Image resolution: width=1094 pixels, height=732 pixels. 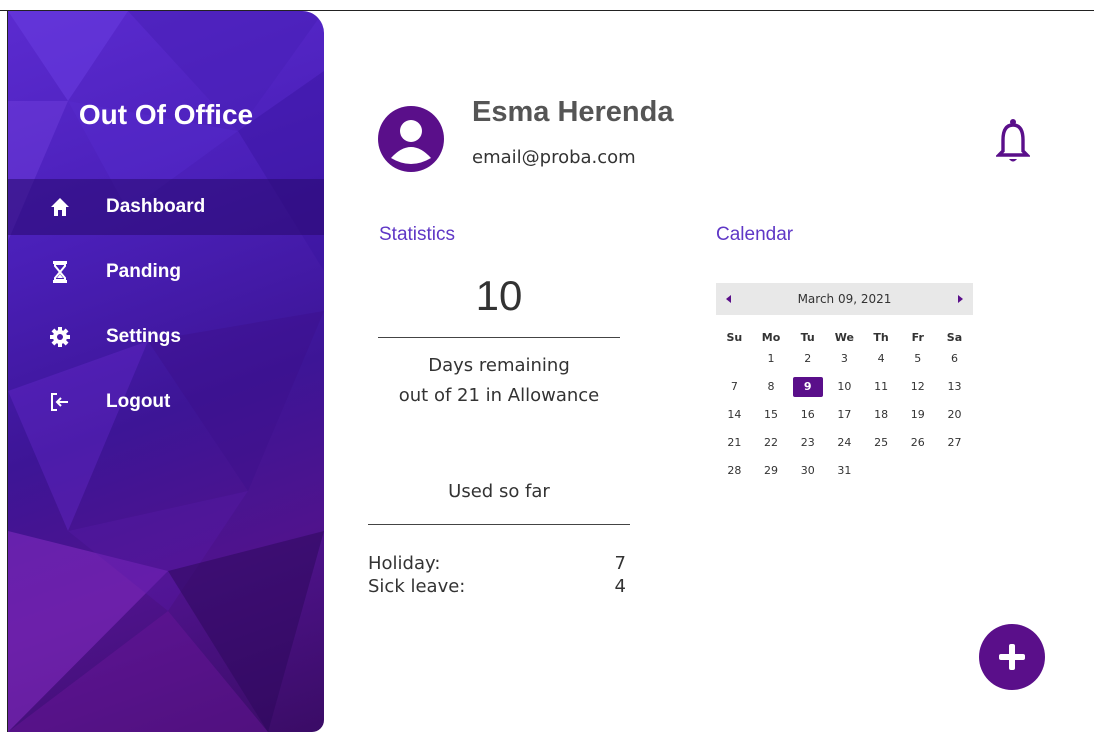 What do you see at coordinates (499, 491) in the screenshot?
I see `used-so-far-title: Used so far` at bounding box center [499, 491].